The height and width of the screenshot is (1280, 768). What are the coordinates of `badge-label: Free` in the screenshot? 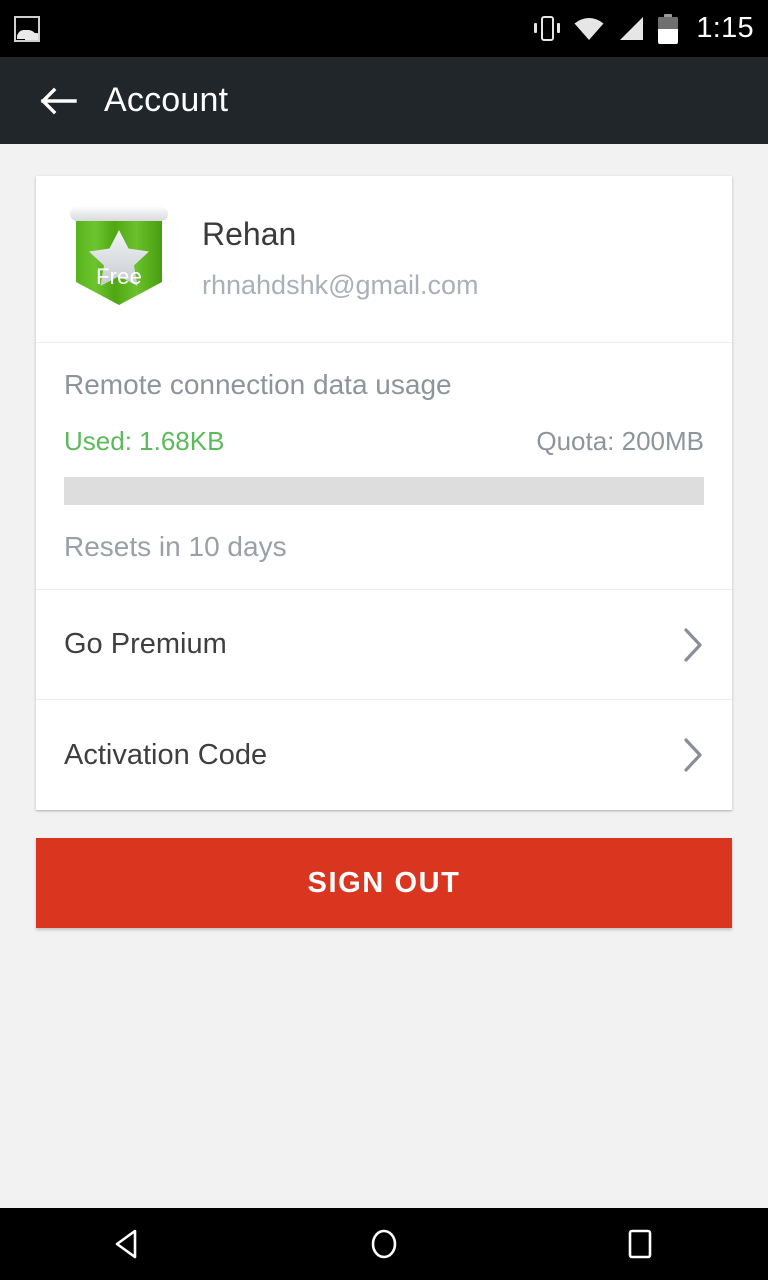 It's located at (119, 276).